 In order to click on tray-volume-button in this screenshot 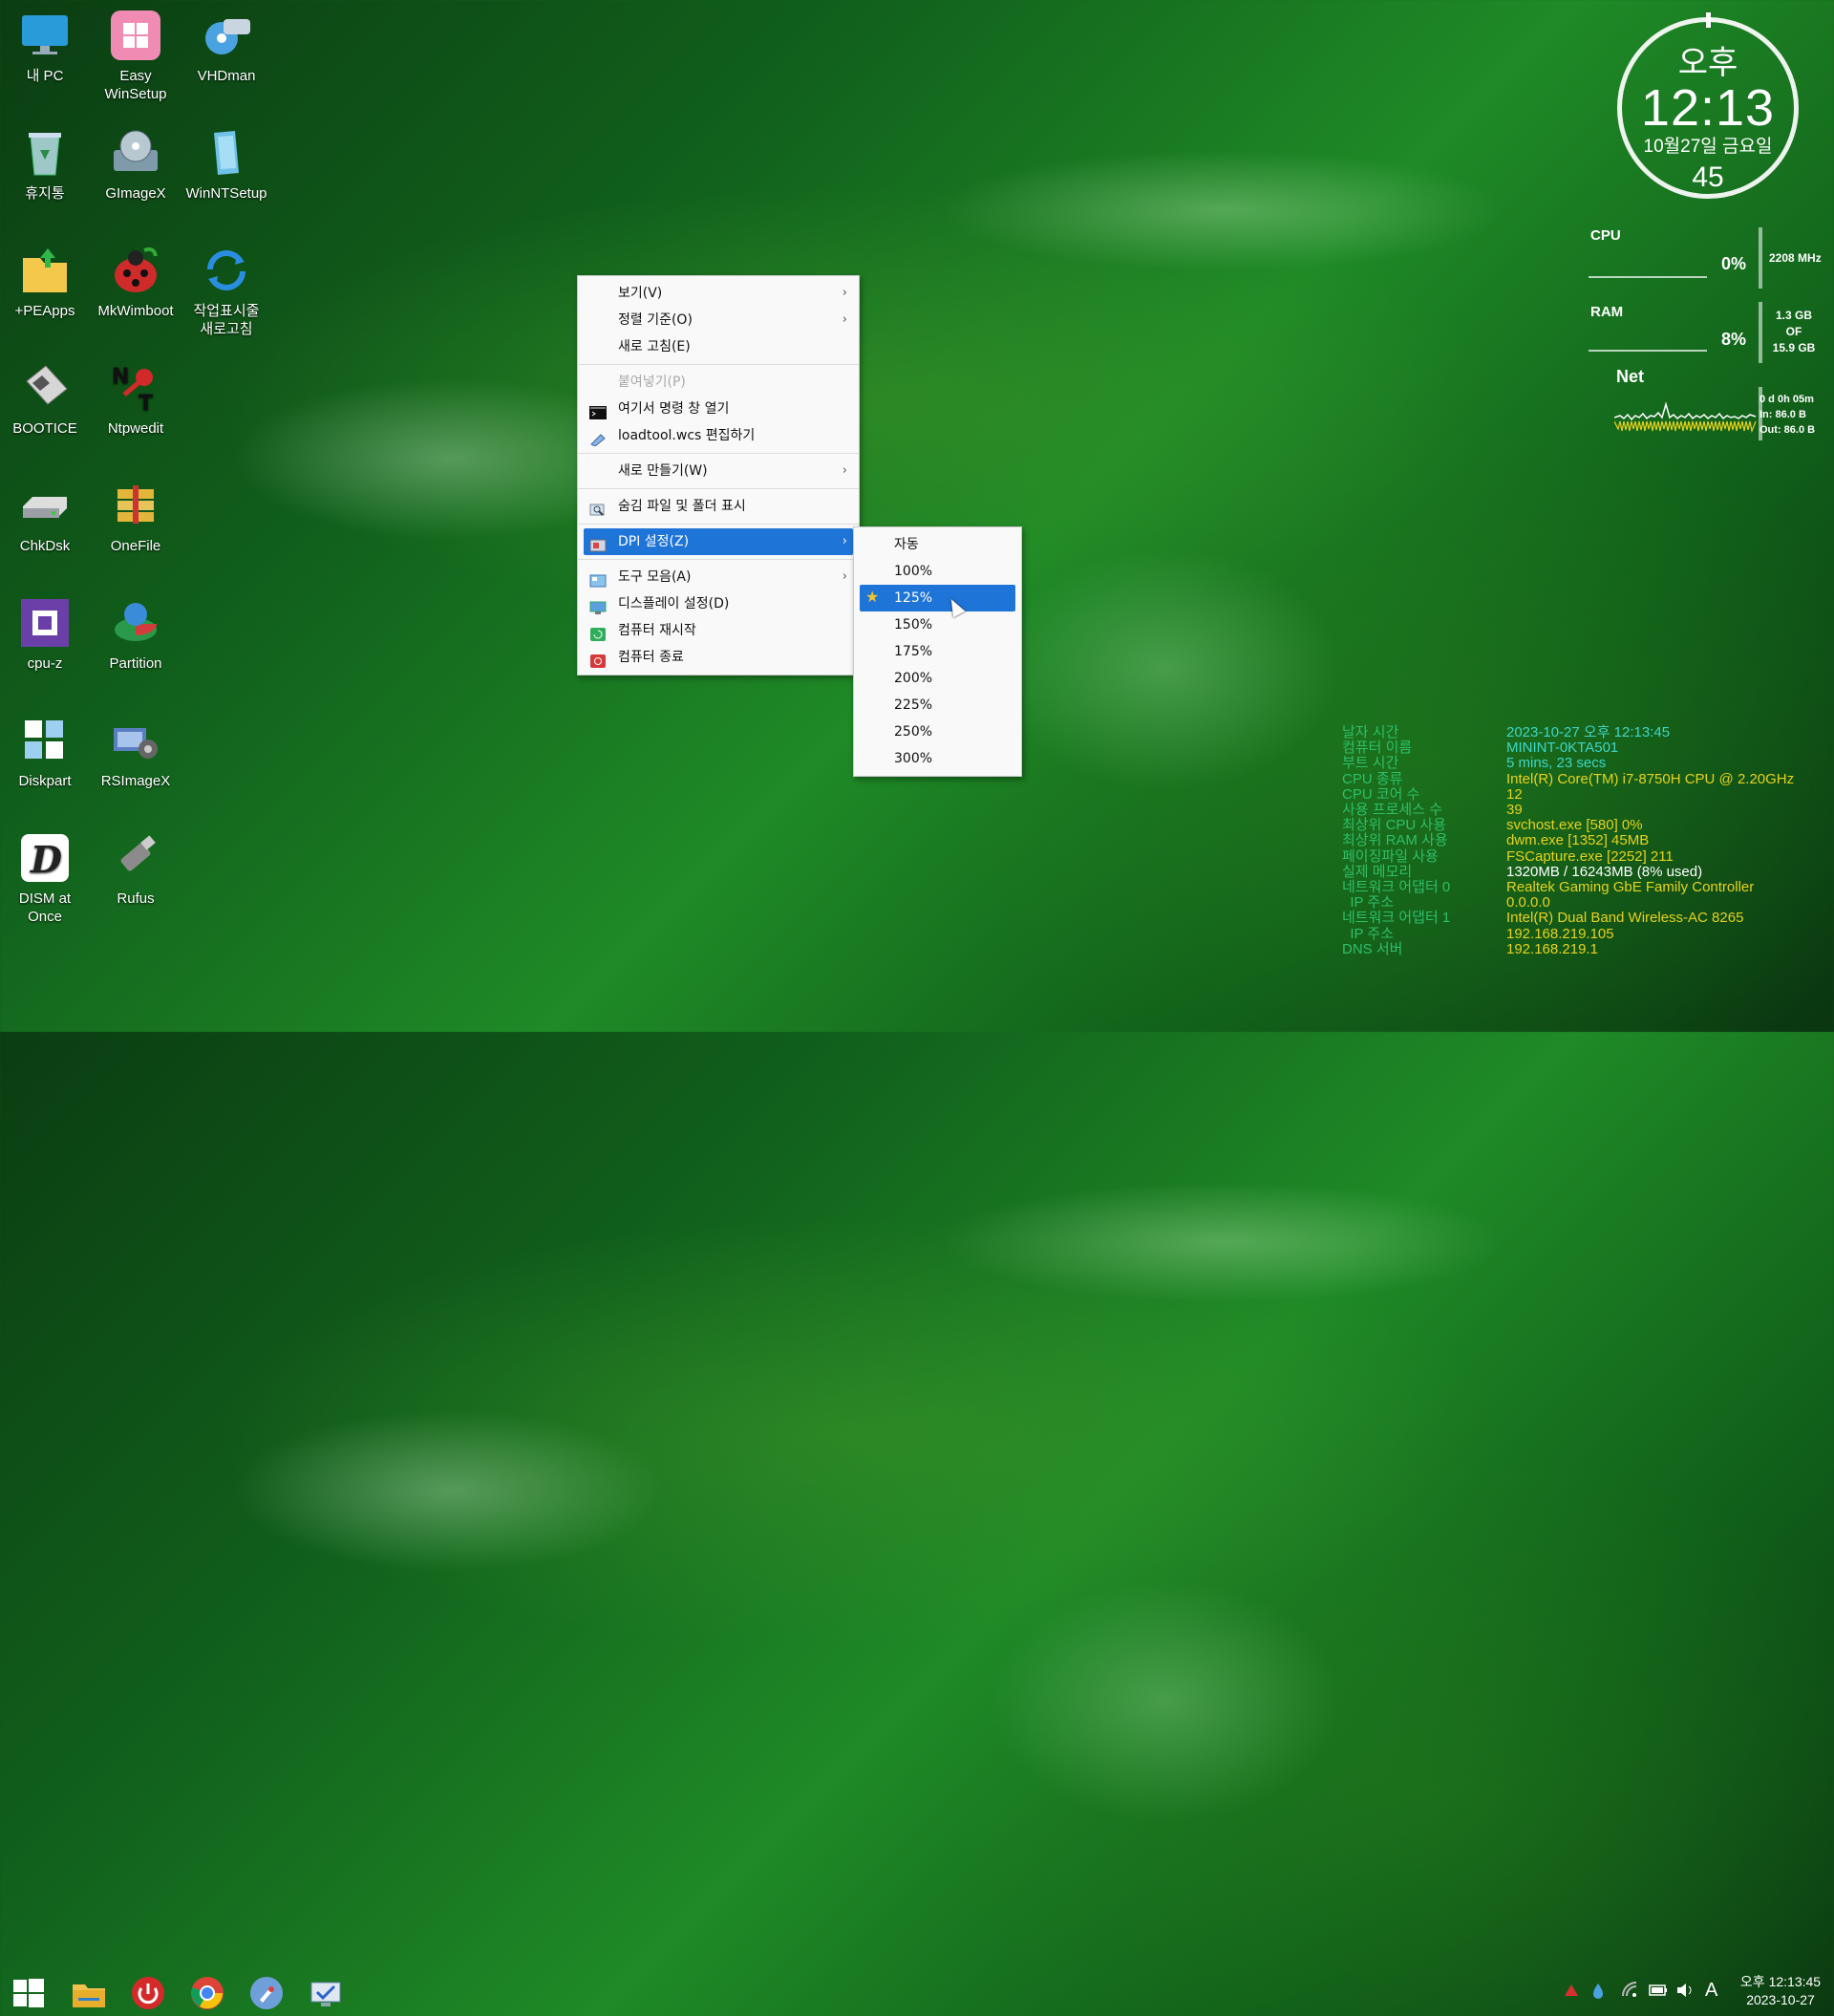, I will do `click(1685, 1992)`.